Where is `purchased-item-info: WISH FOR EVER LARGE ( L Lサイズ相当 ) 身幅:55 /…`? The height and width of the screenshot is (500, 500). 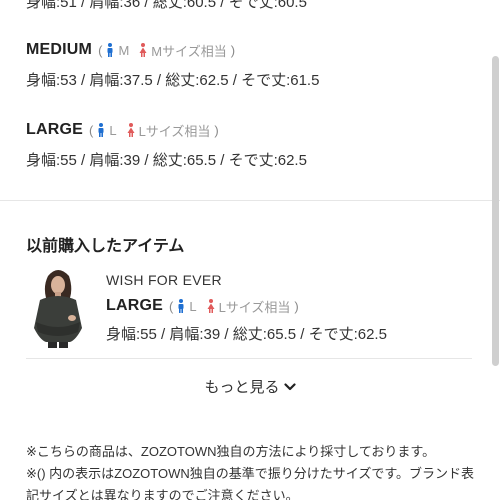 purchased-item-info: WISH FOR EVER LARGE ( L Lサイズ相当 ) 身幅:55 /… is located at coordinates (246, 308).